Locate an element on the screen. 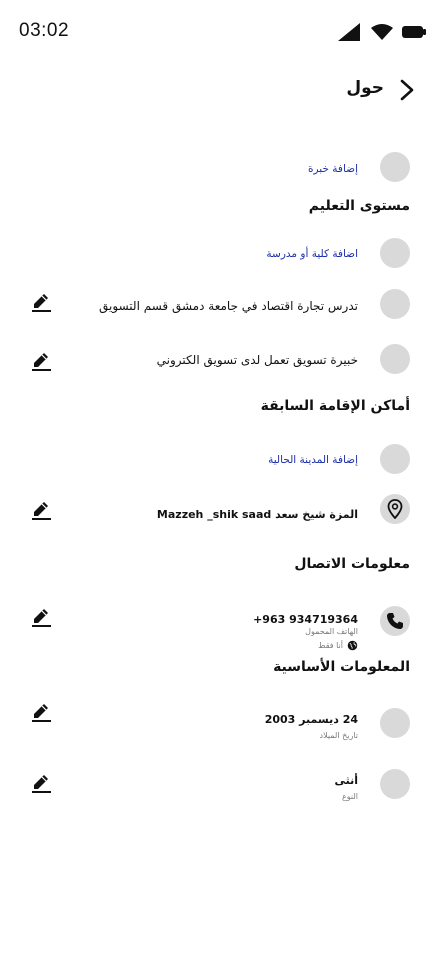 This screenshot has height=956, width=440. basic-info-section-title: المعلومات الأساسية is located at coordinates (341, 667).